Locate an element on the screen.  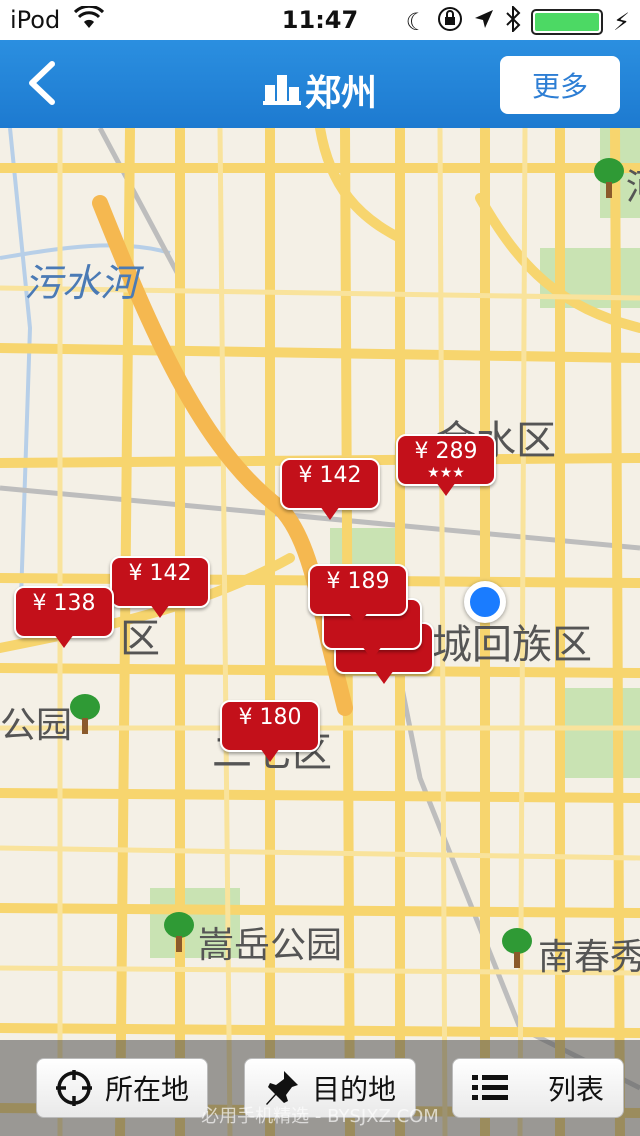
map-label-river: 污水河 is located at coordinates (81, 283).